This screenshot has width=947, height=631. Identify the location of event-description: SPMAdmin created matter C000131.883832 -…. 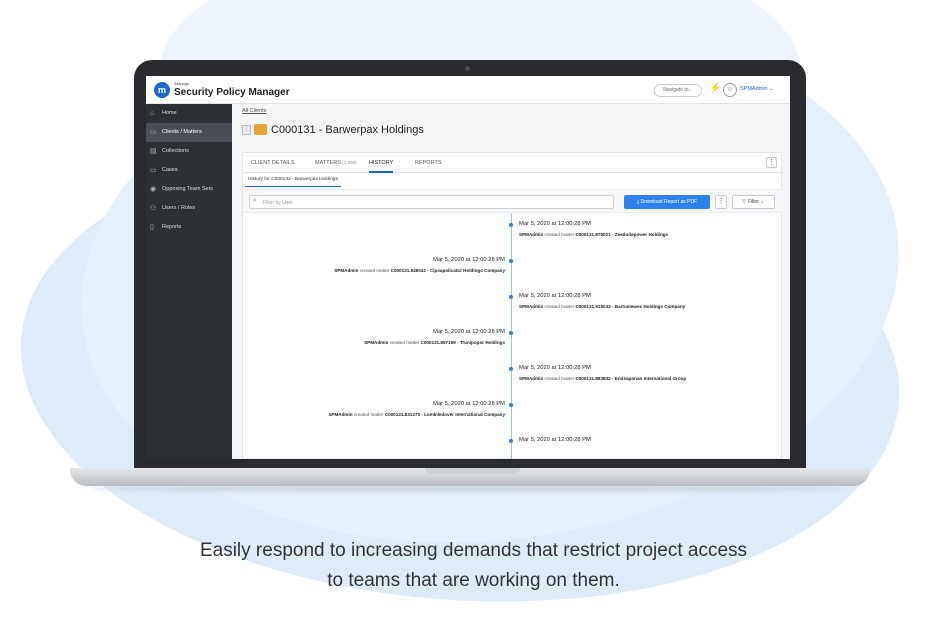
(649, 378).